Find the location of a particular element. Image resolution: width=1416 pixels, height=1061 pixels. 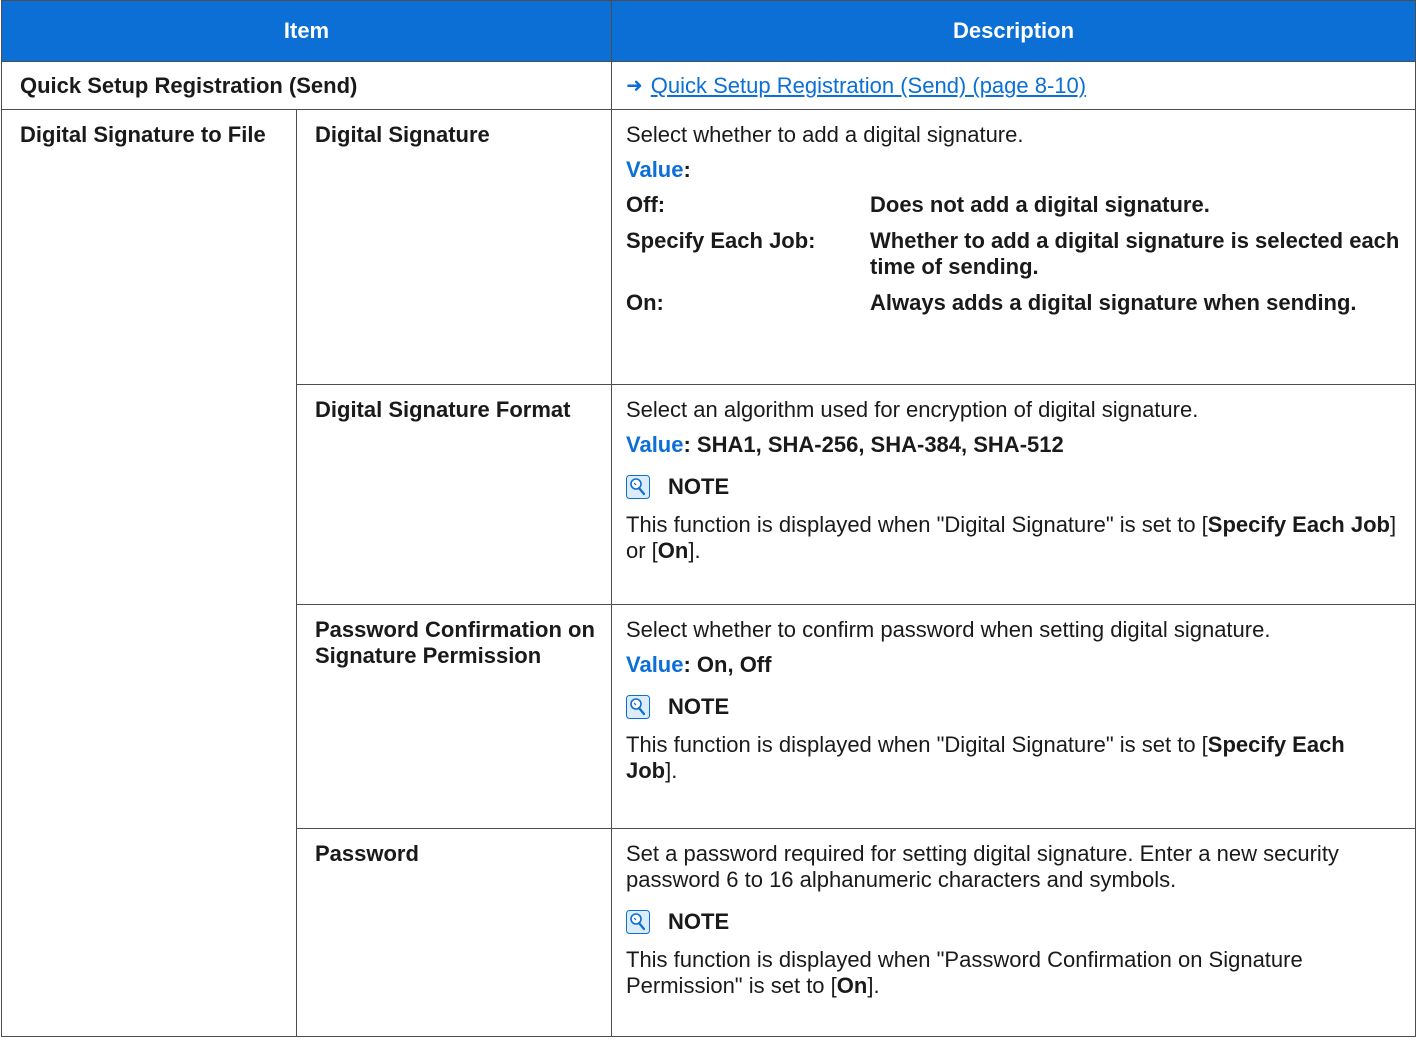

item-password: Password is located at coordinates (454, 932).